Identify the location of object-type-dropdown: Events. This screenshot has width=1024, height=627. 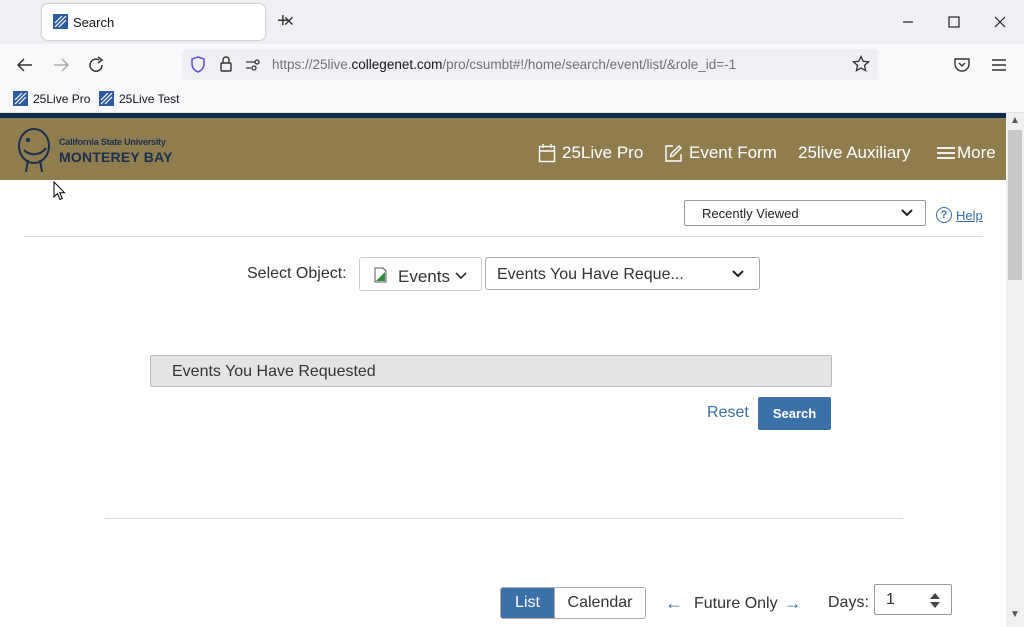
(420, 274).